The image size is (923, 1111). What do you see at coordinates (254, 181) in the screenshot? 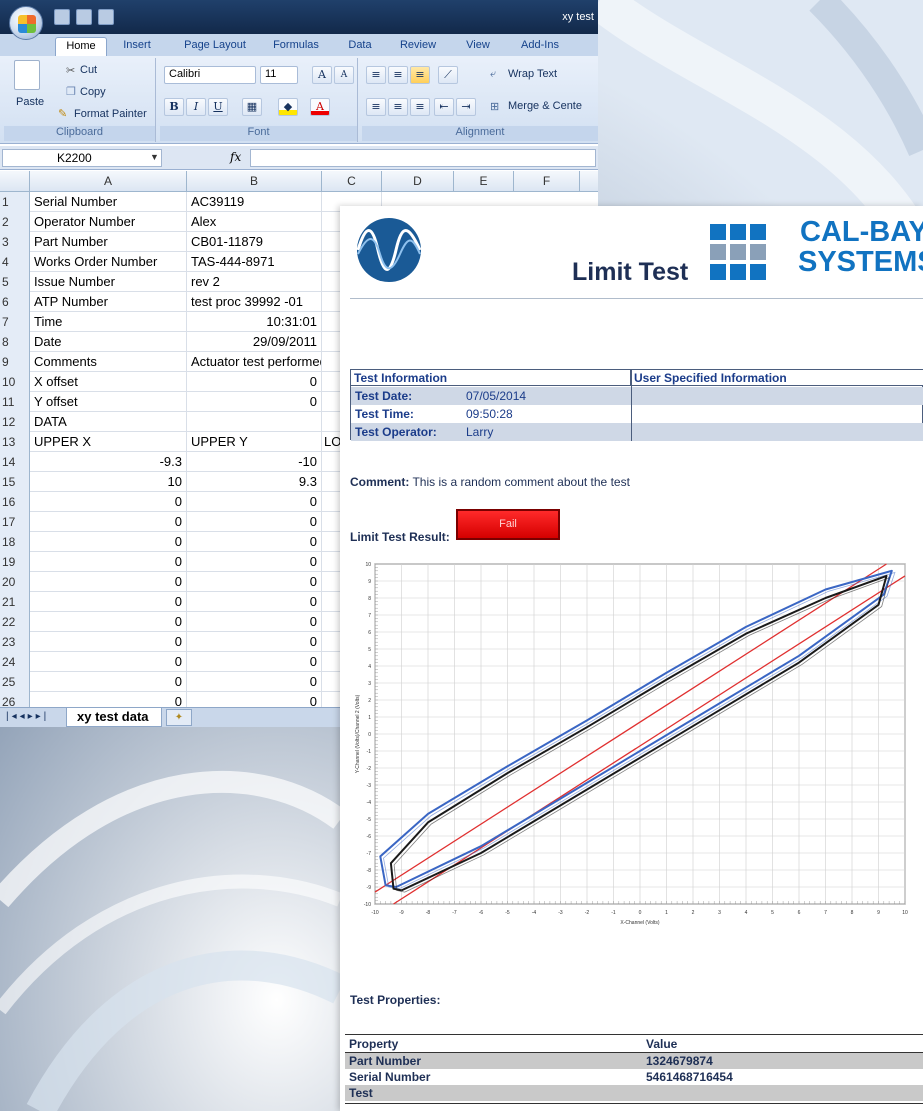
I see `column-header-b: B` at bounding box center [254, 181].